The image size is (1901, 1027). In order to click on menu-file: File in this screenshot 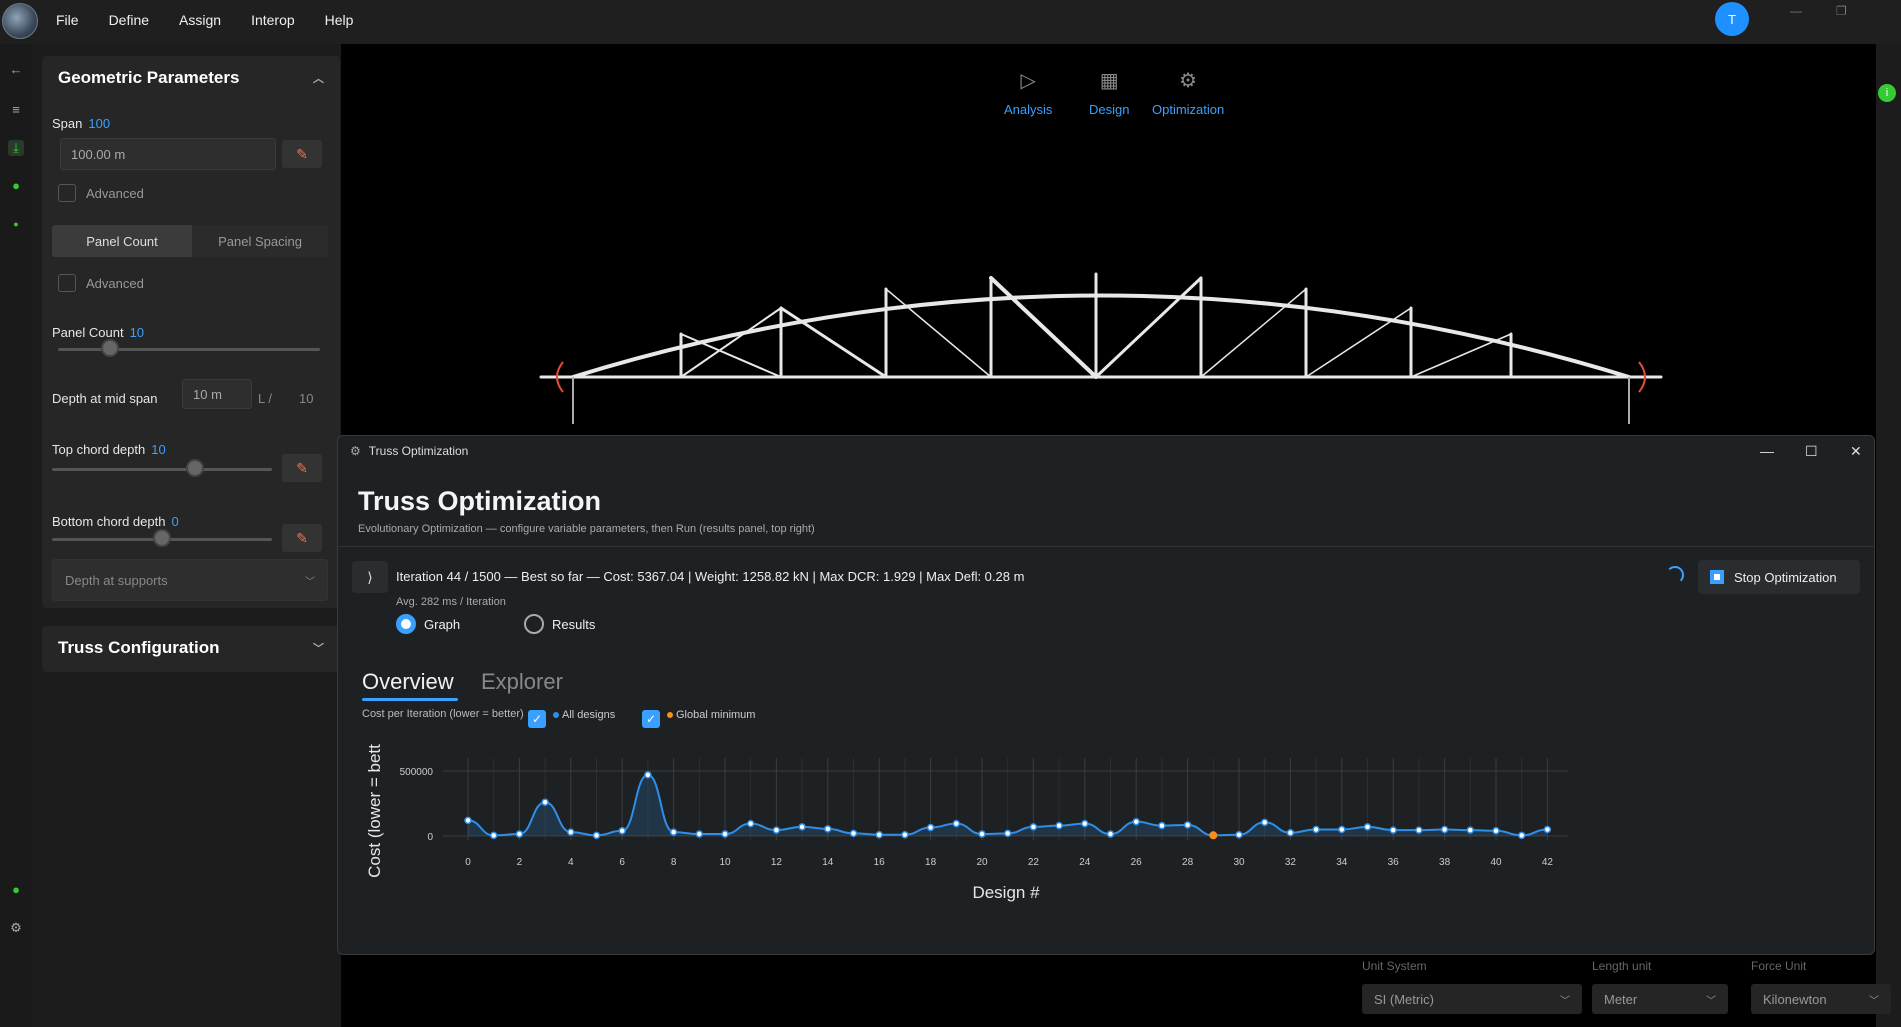, I will do `click(67, 20)`.